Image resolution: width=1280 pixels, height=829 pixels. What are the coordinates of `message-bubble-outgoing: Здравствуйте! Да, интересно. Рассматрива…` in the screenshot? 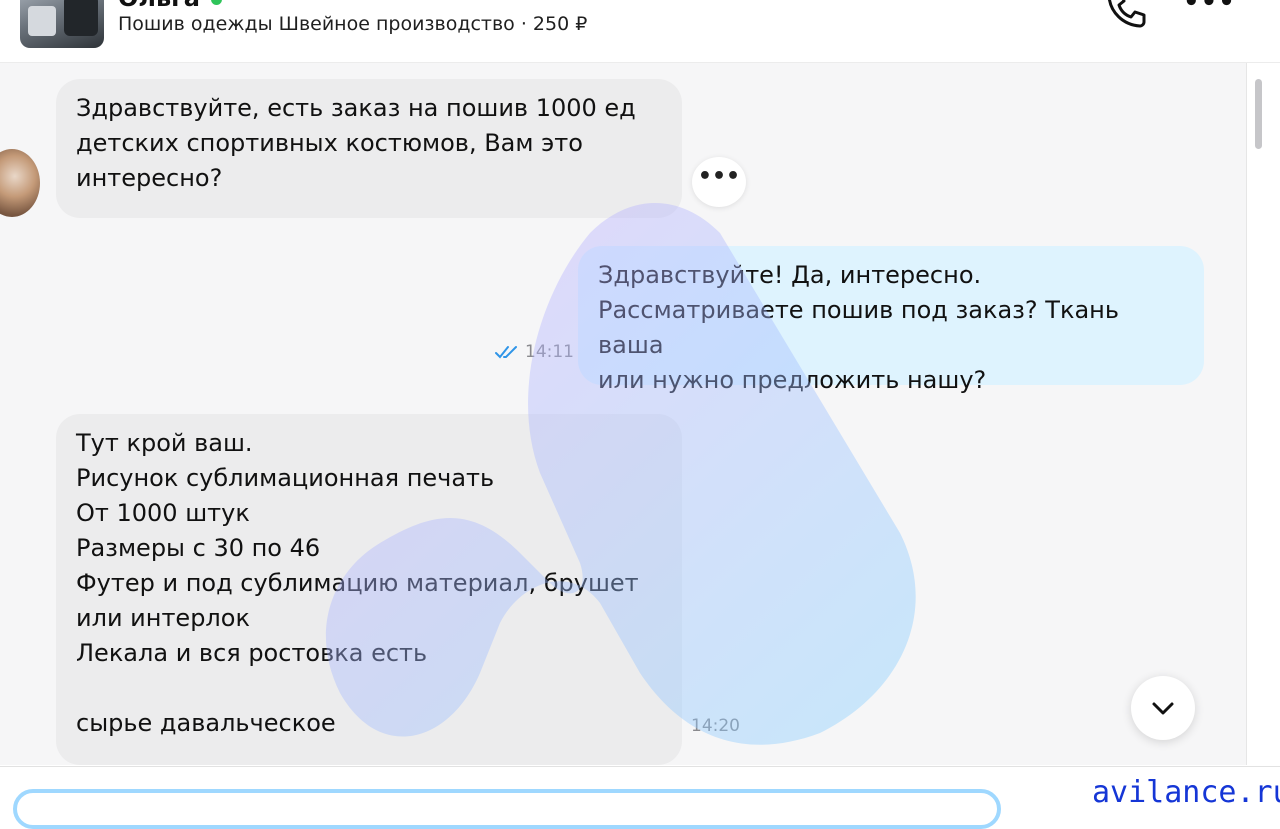 It's located at (891, 320).